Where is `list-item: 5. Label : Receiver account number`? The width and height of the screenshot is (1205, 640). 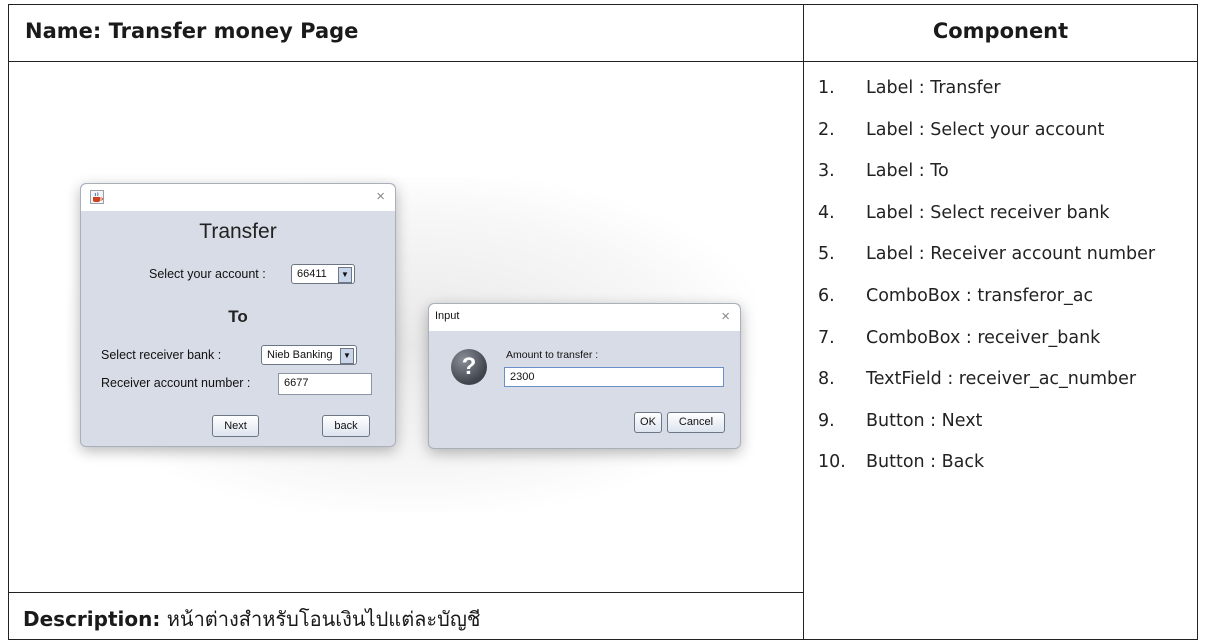
list-item: 5. Label : Receiver account number is located at coordinates (987, 254).